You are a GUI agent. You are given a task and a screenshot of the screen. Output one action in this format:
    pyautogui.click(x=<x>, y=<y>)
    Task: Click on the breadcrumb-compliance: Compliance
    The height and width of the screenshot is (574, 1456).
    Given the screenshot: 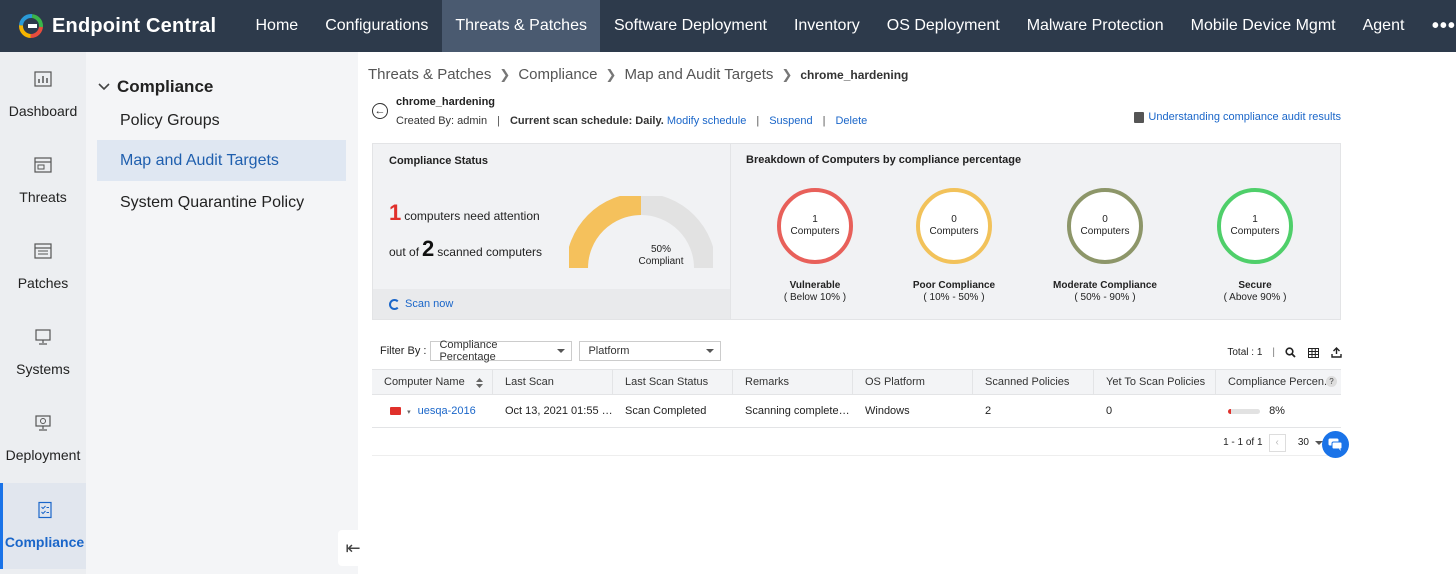 What is the action you would take?
    pyautogui.click(x=557, y=74)
    